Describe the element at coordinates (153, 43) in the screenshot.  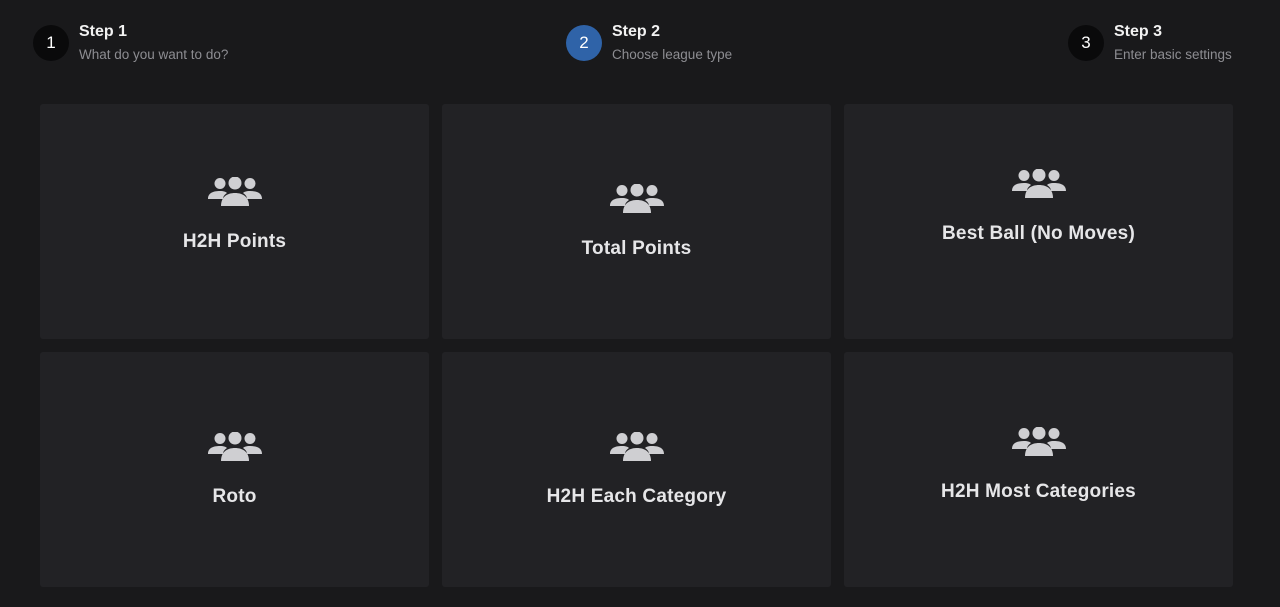
I see `step-1-text: Step 1 What do you want to do?` at that location.